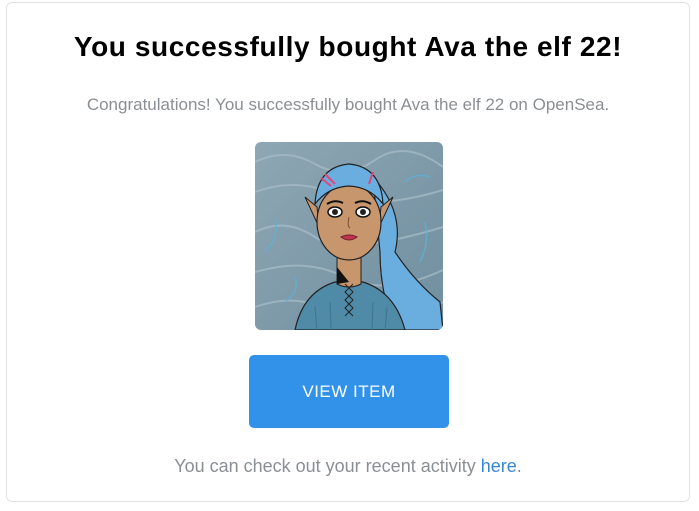  What do you see at coordinates (499, 466) in the screenshot?
I see `recent-activity-link: here` at bounding box center [499, 466].